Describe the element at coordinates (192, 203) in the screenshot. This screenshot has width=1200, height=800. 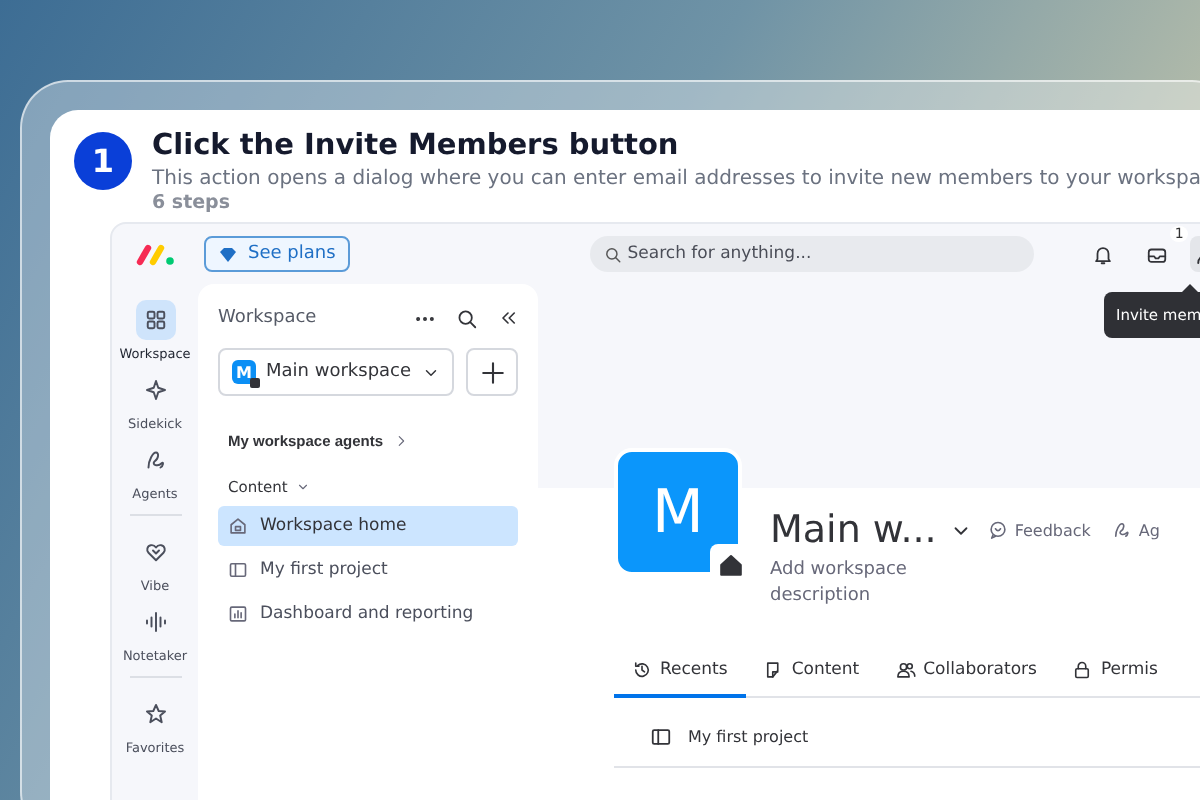
I see `step-count: 6 steps` at that location.